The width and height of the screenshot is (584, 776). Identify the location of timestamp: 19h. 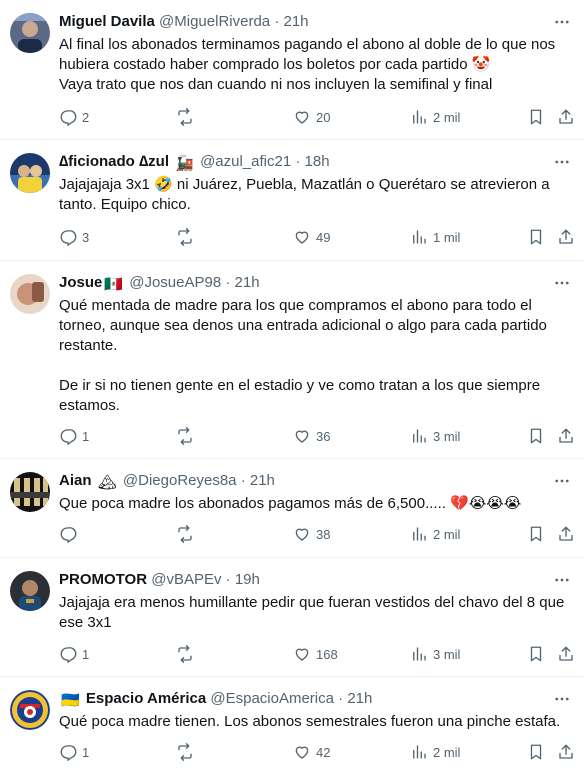
(247, 579).